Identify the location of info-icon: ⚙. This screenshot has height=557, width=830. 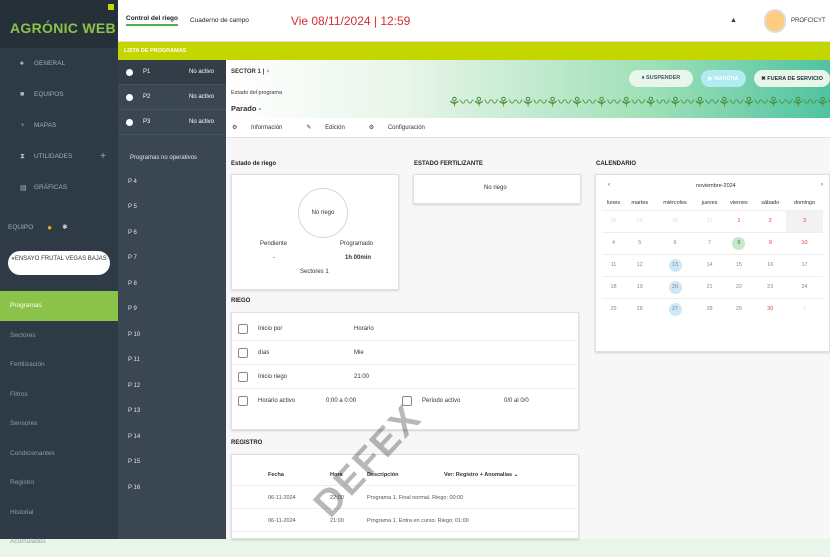
(236, 128).